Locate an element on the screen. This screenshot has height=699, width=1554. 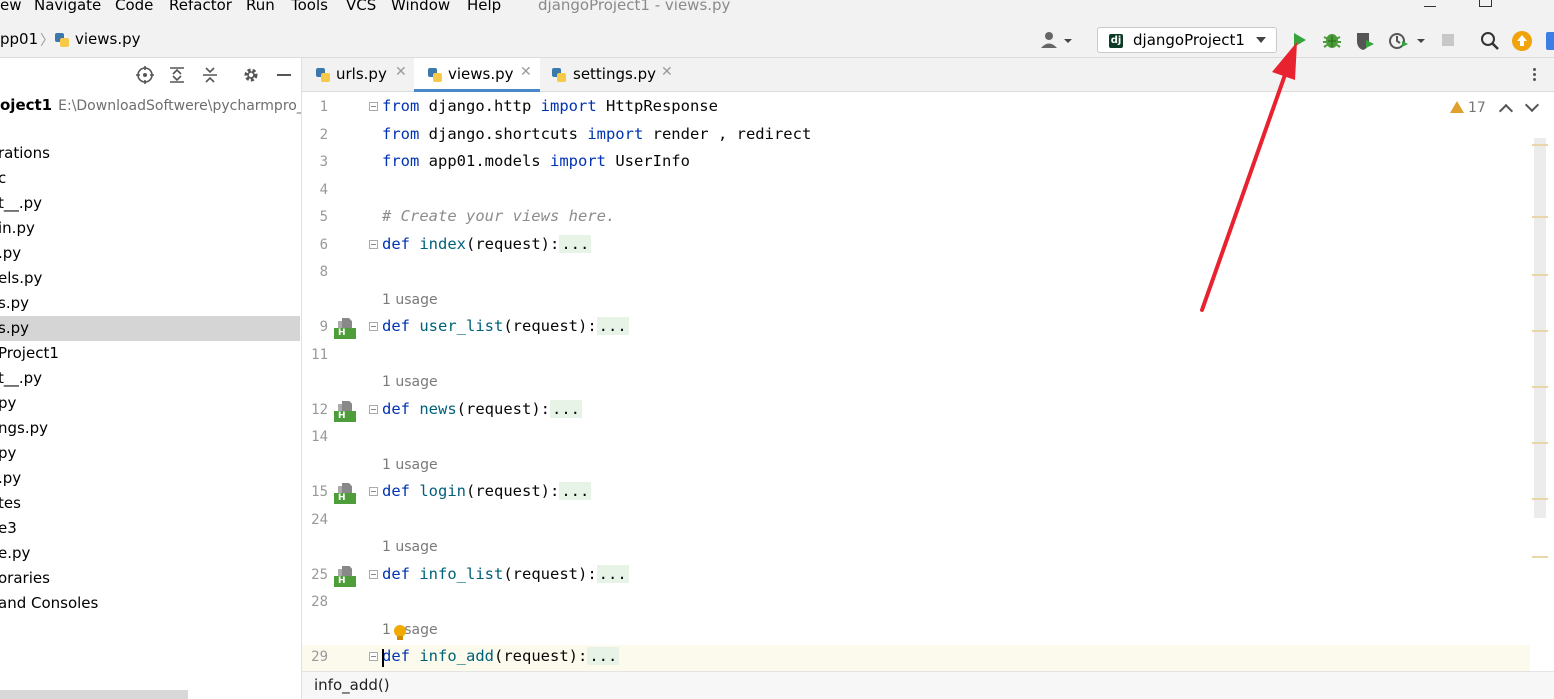
update-icon is located at coordinates (1522, 41).